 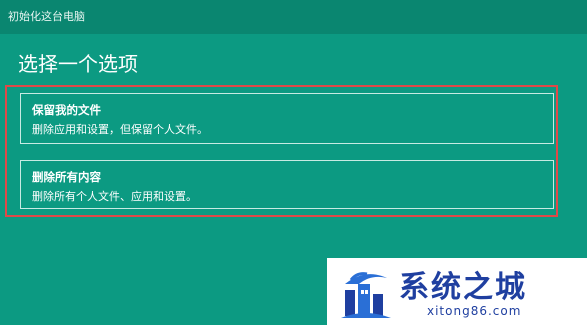 What do you see at coordinates (114, 196) in the screenshot?
I see `option-description: 删除所有个人文件、应用和设置。` at bounding box center [114, 196].